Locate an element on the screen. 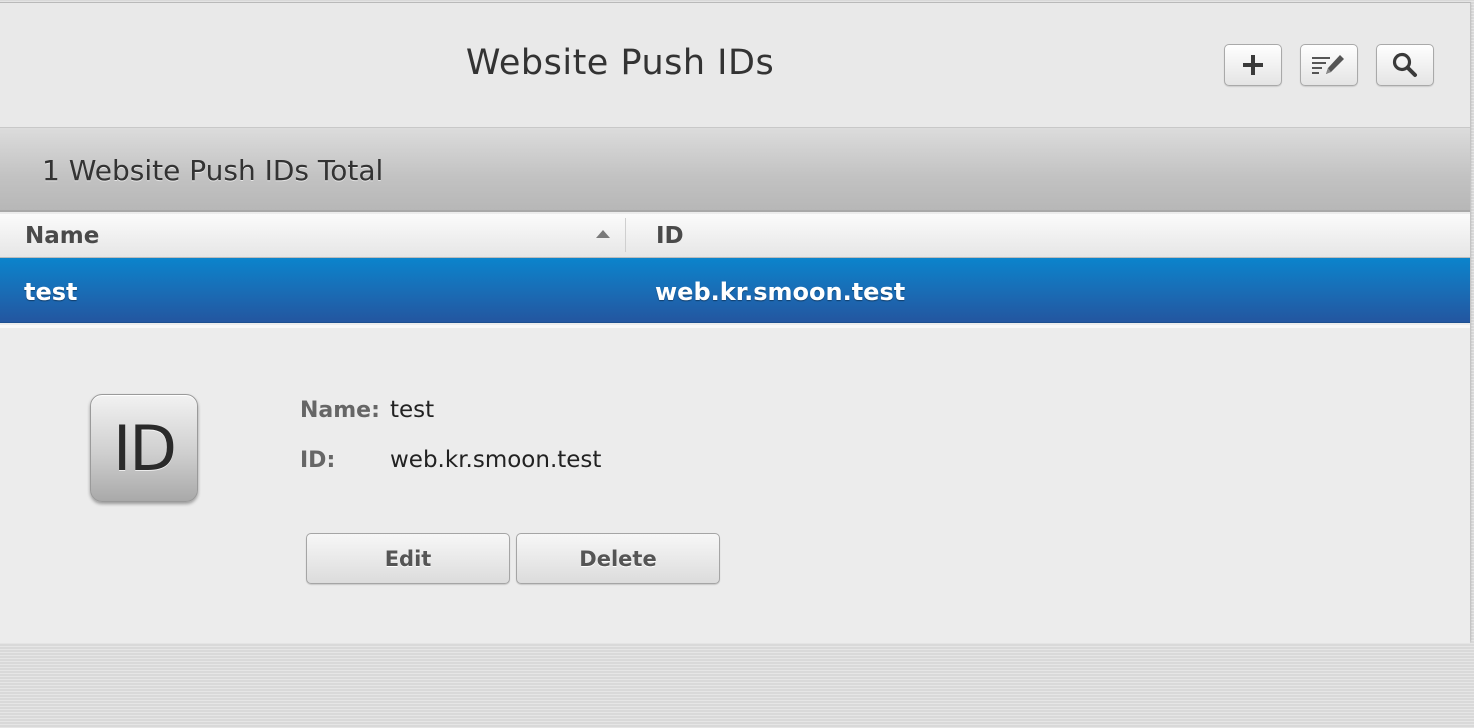 This screenshot has width=1474, height=728. id-badge-icon: ID is located at coordinates (144, 448).